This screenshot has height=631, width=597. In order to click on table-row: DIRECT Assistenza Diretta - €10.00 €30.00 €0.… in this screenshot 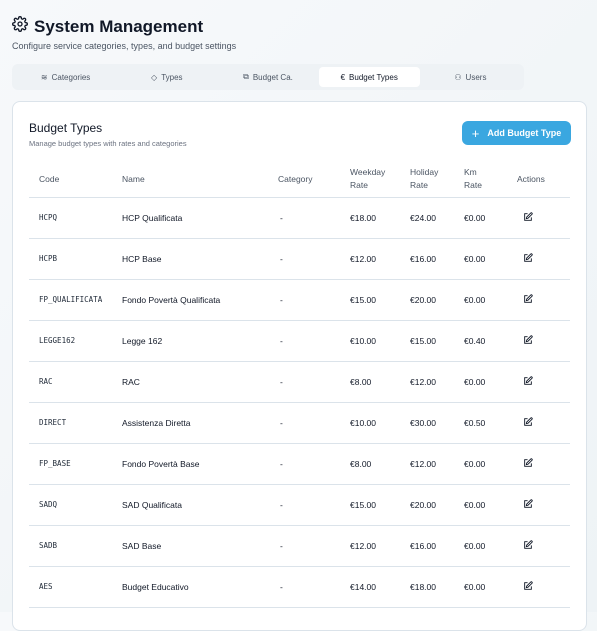, I will do `click(299, 423)`.